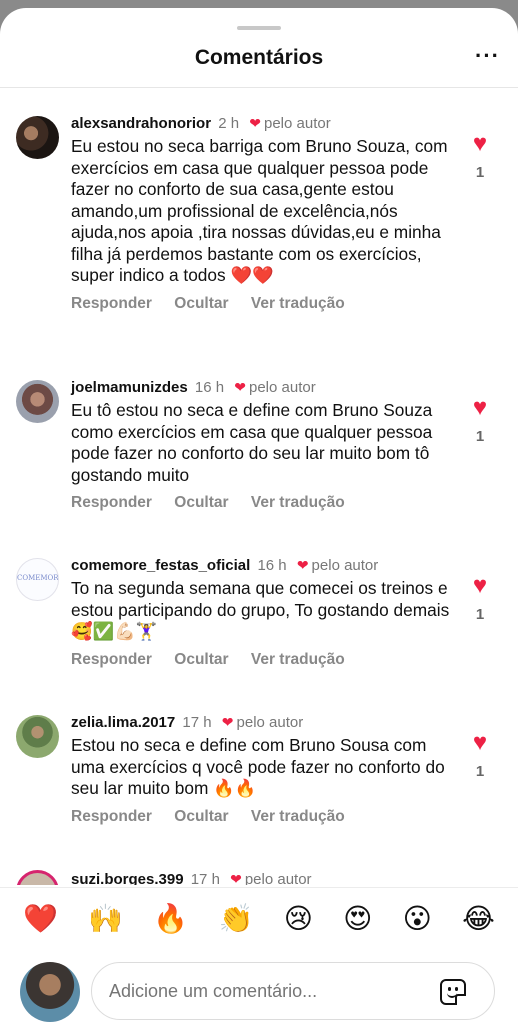  I want to click on comment-meta: joelmamunizdes 16 h ❤ pelo autor, so click(261, 387).